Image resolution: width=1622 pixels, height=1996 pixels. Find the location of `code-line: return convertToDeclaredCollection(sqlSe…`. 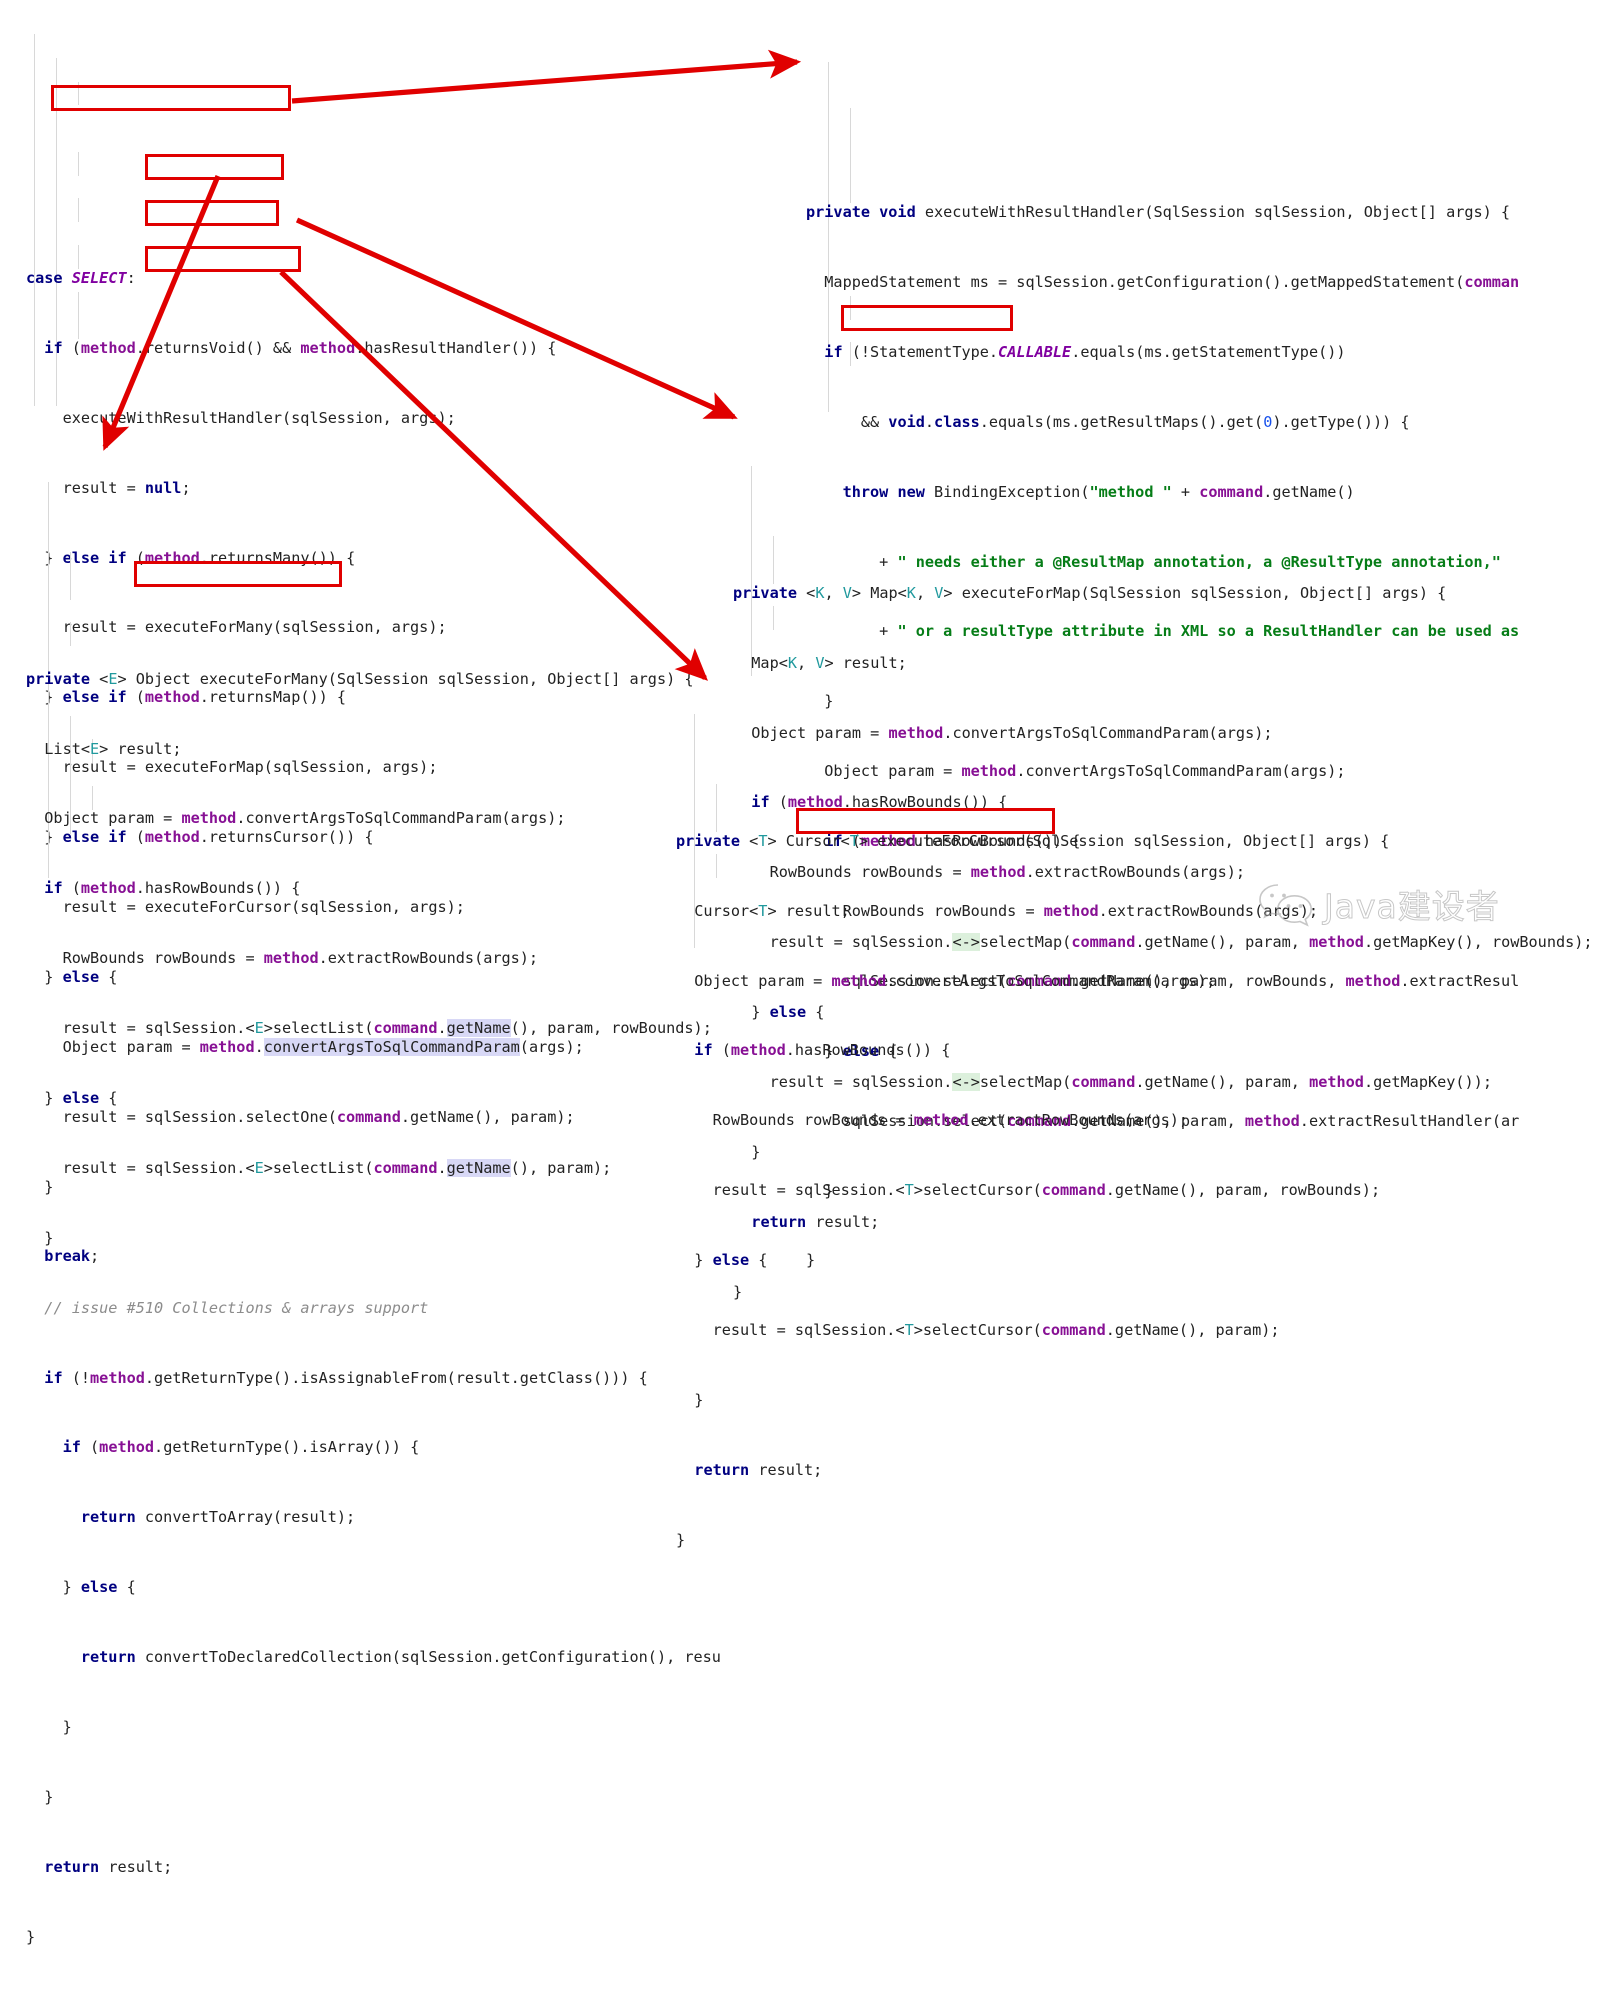

code-line: return convertToDeclaredCollection(sqlSe… is located at coordinates (400, 1657).